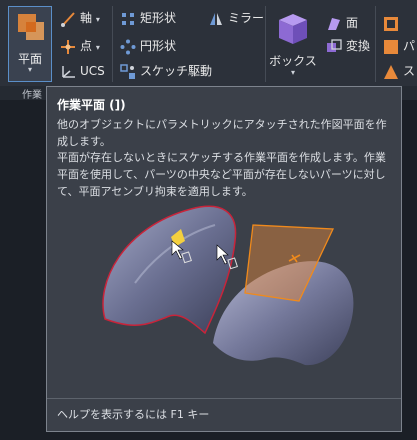  What do you see at coordinates (391, 46) in the screenshot?
I see `right-tool-2-icon` at bounding box center [391, 46].